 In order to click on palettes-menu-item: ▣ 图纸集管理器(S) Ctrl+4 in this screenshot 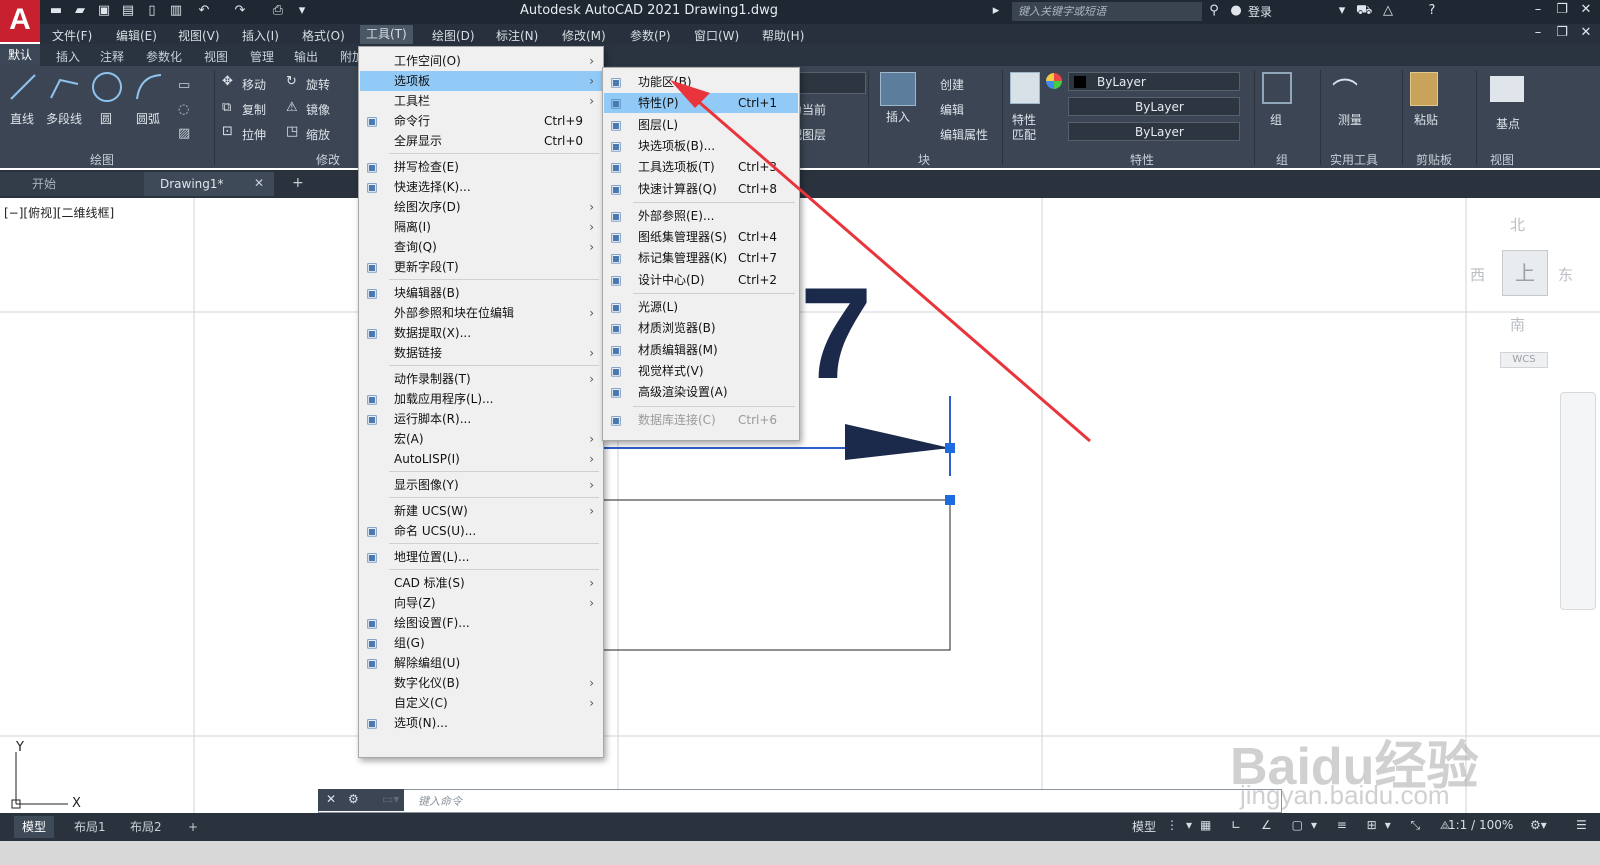, I will do `click(701, 237)`.